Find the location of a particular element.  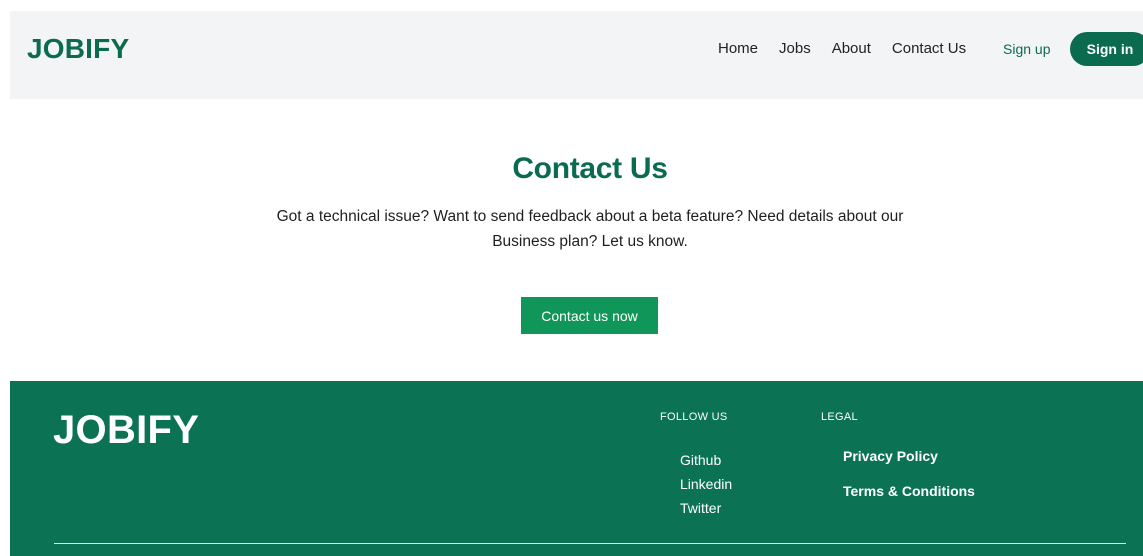

contact-us-now-button: Contact us now is located at coordinates (589, 315).